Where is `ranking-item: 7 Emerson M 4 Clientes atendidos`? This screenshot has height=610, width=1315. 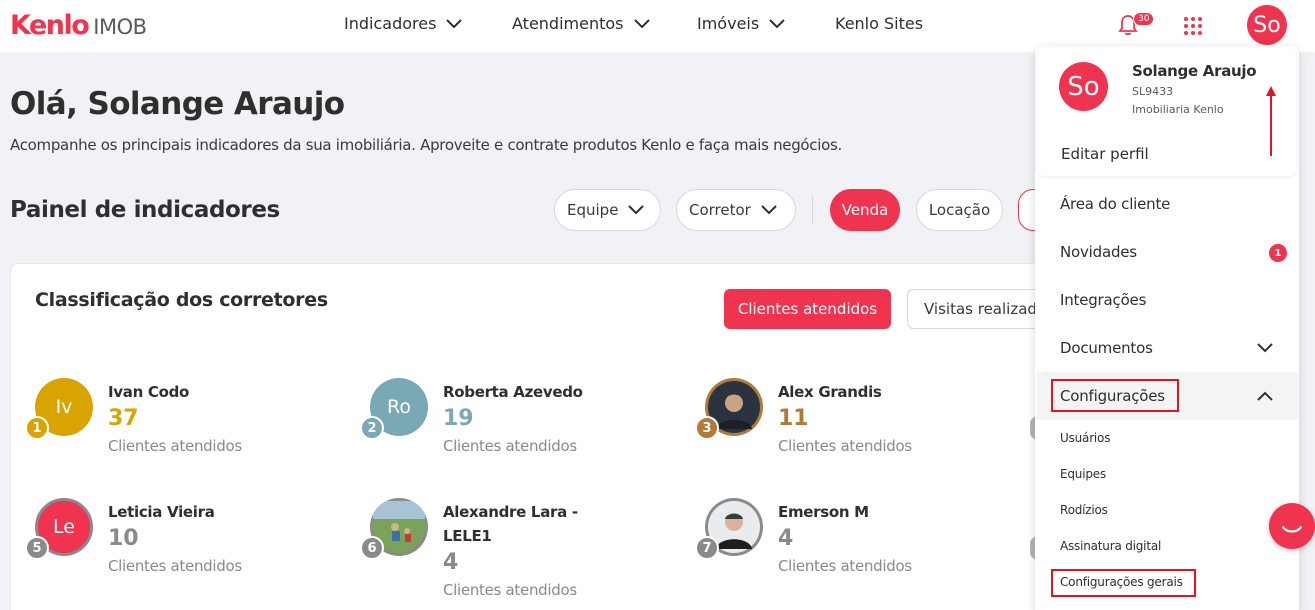 ranking-item: 7 Emerson M 4 Clientes atendidos is located at coordinates (850, 548).